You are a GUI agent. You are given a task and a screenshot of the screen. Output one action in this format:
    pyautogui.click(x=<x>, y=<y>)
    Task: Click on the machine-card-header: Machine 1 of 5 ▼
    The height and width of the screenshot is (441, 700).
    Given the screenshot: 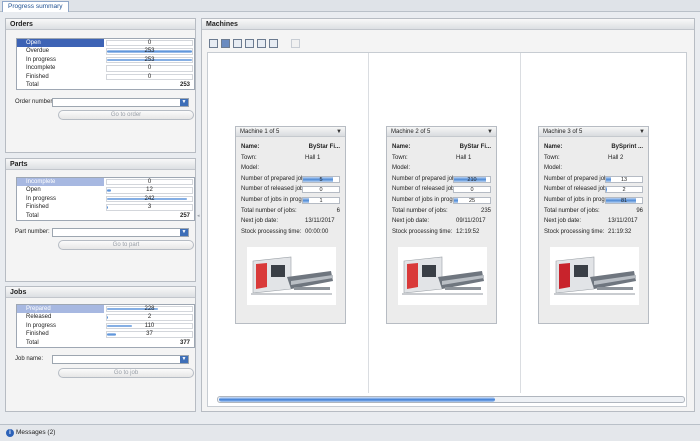 What is the action you would take?
    pyautogui.click(x=290, y=132)
    